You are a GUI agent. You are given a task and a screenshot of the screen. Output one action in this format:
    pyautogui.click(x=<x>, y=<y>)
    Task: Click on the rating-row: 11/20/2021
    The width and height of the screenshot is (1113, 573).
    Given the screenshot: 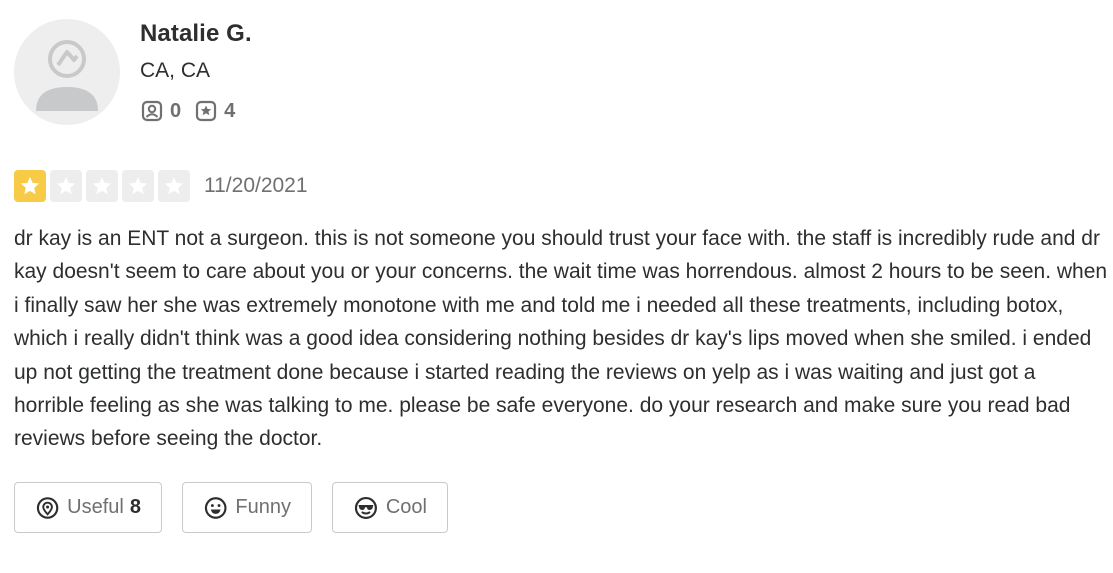 What is the action you would take?
    pyautogui.click(x=161, y=186)
    